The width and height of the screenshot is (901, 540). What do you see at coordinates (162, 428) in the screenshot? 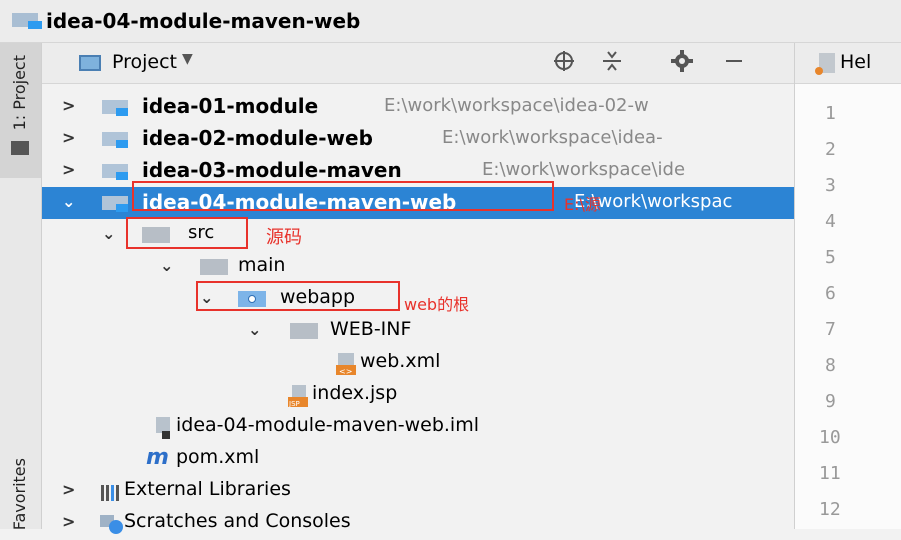
I see `iml-file-icon` at bounding box center [162, 428].